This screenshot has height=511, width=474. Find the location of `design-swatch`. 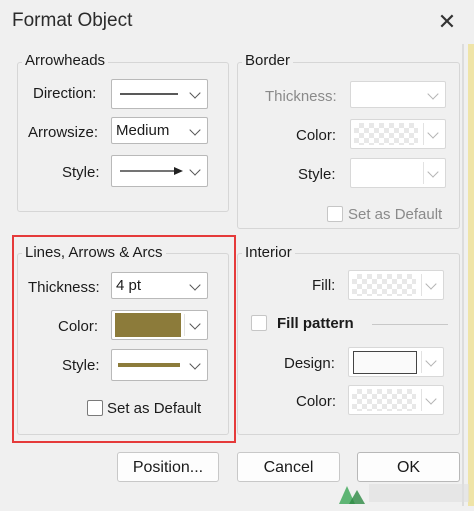

design-swatch is located at coordinates (385, 362).